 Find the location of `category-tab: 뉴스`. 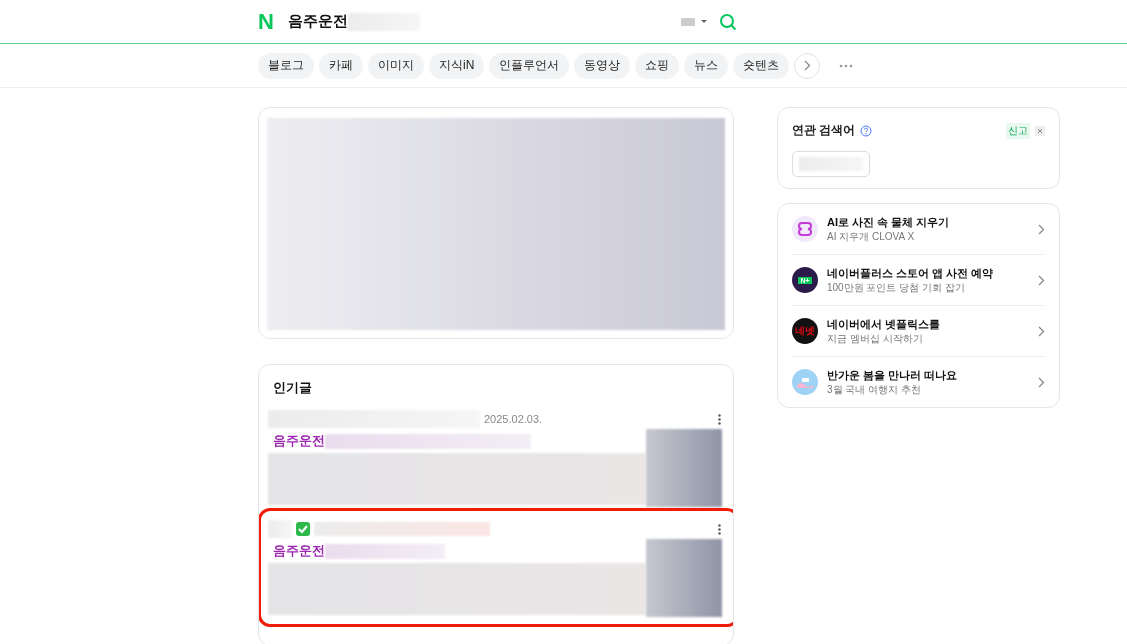

category-tab: 뉴스 is located at coordinates (706, 65).